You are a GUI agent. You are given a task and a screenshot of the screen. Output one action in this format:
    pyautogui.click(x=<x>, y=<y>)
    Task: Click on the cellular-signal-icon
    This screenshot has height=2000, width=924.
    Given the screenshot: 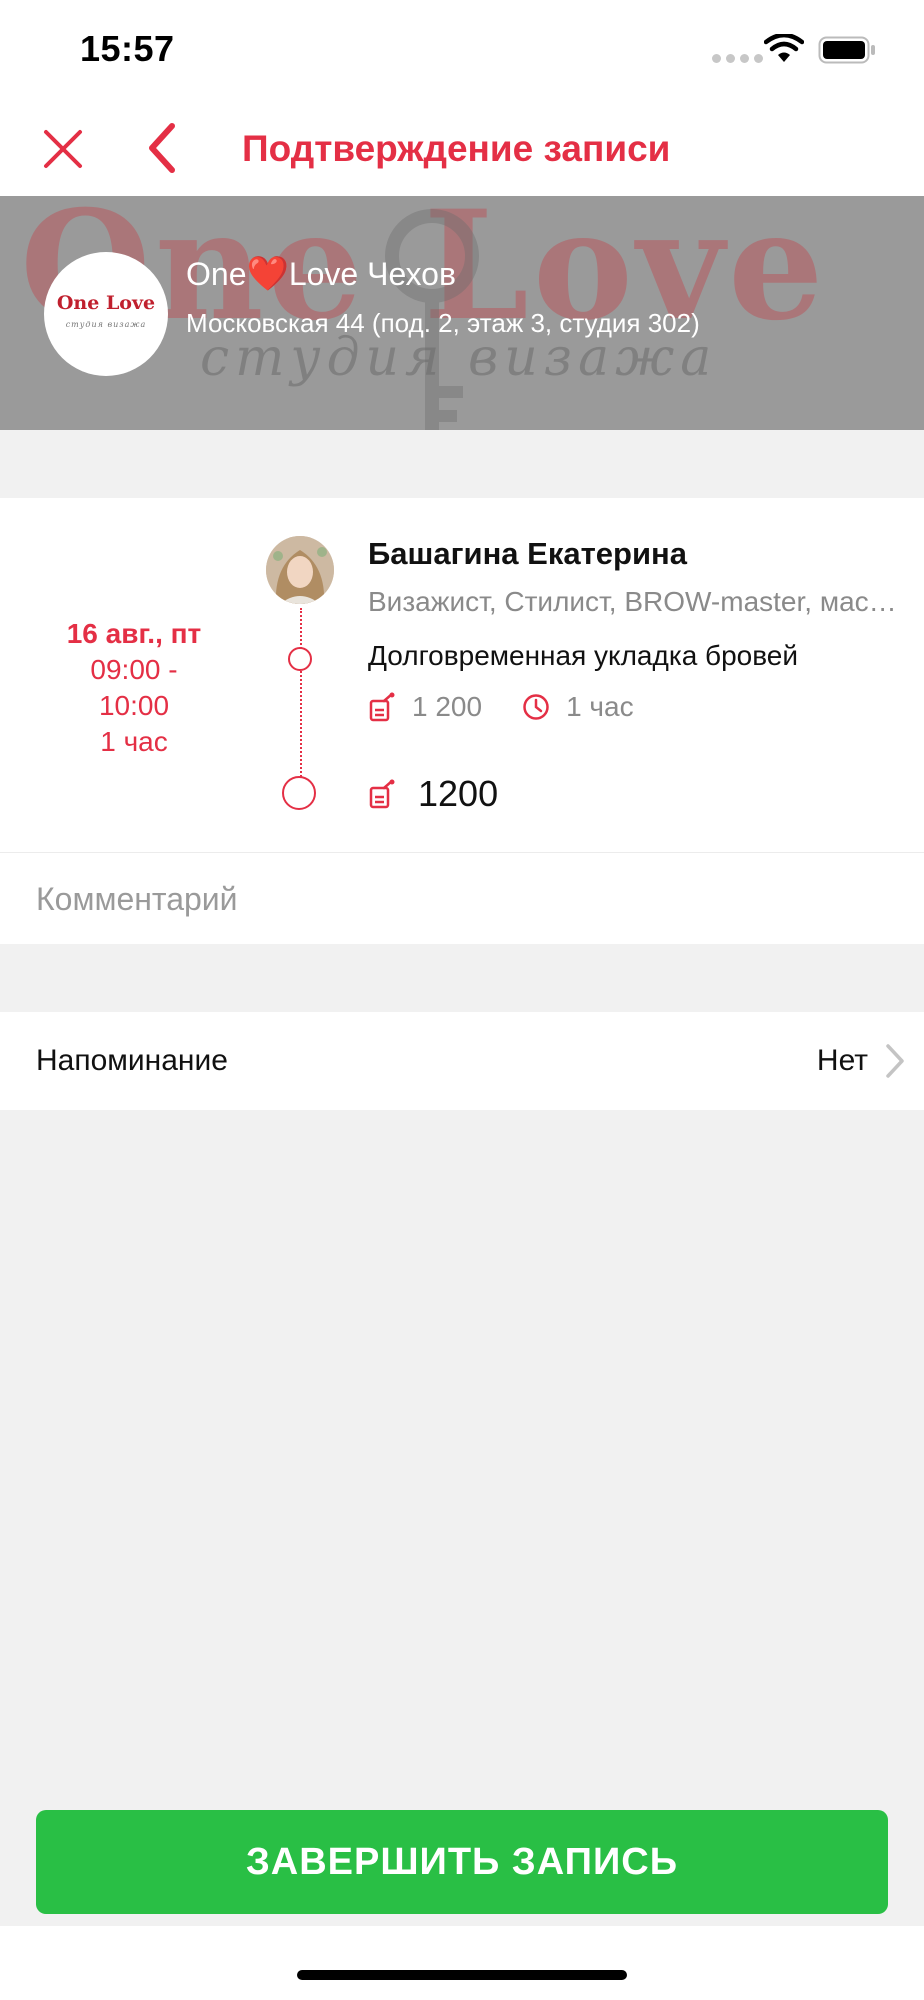 What is the action you would take?
    pyautogui.click(x=737, y=58)
    